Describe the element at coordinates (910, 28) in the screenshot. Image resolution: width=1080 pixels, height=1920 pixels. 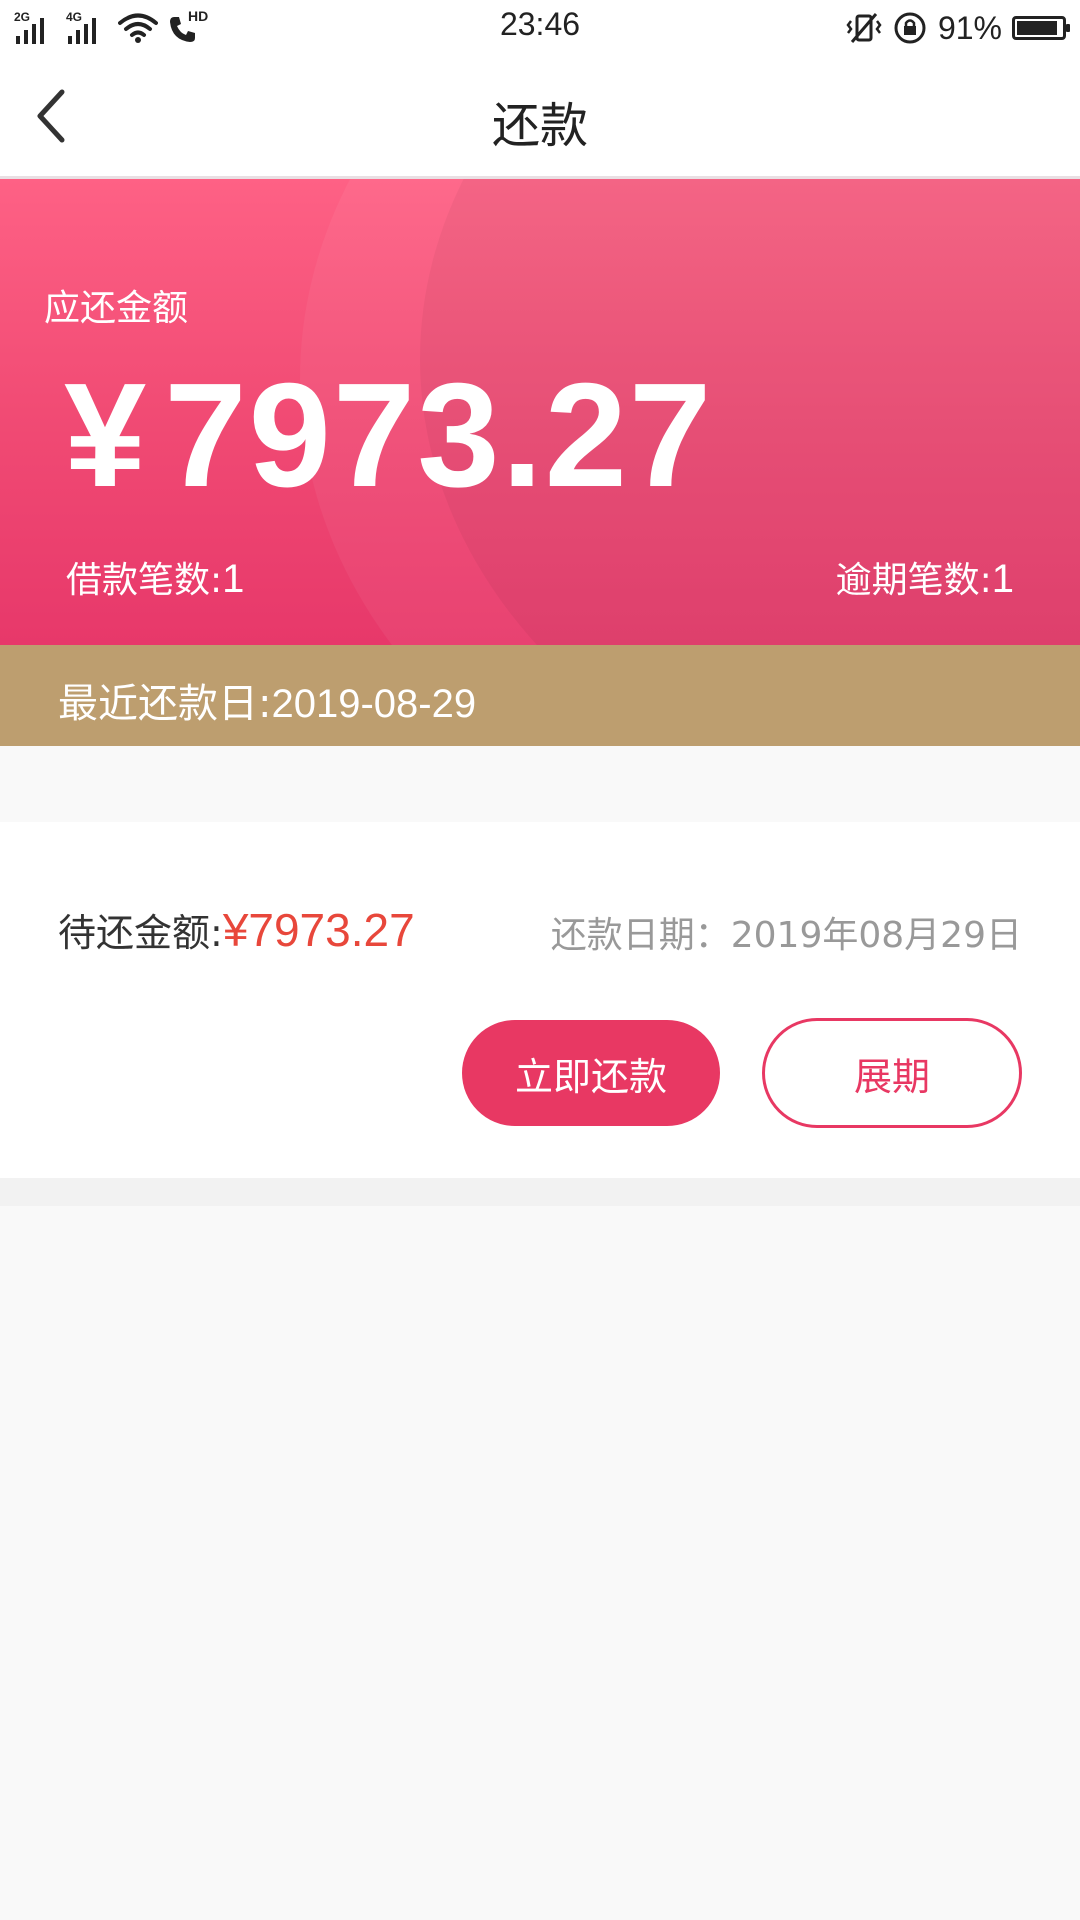
I see `rotation-lock-icon` at that location.